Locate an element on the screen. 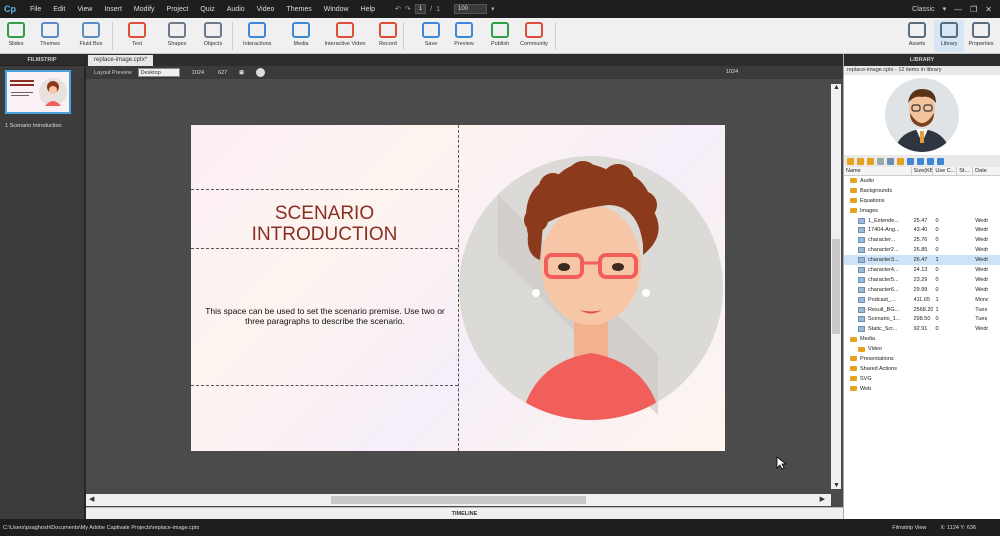 This screenshot has width=1000, height=536. zoom-field: 100 is located at coordinates (470, 9).